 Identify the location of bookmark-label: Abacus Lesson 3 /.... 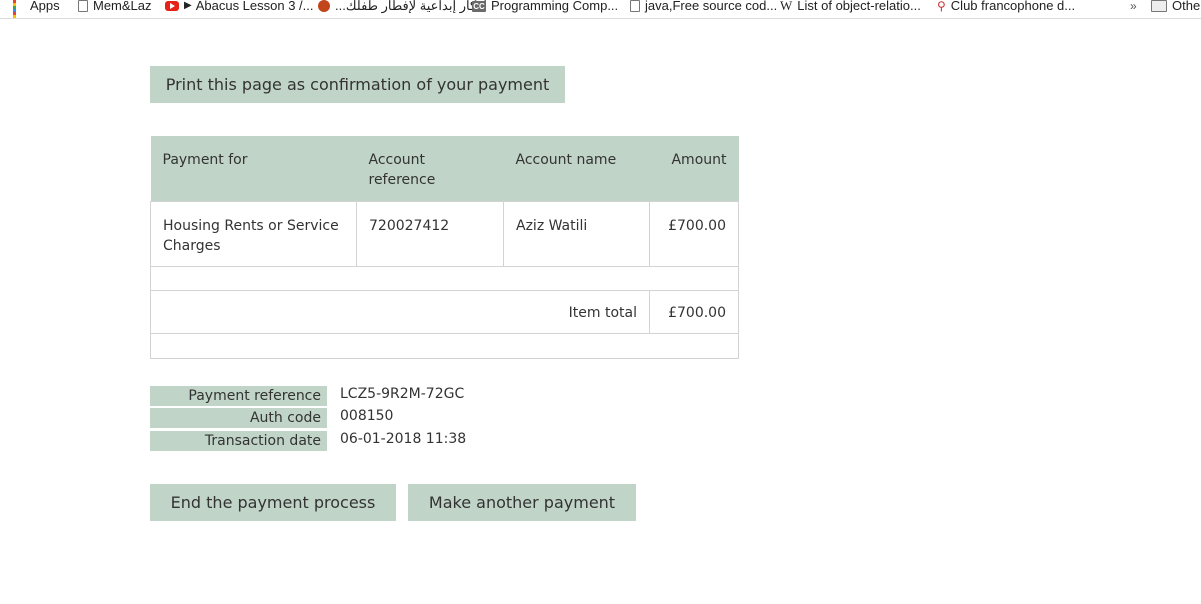
(254, 6).